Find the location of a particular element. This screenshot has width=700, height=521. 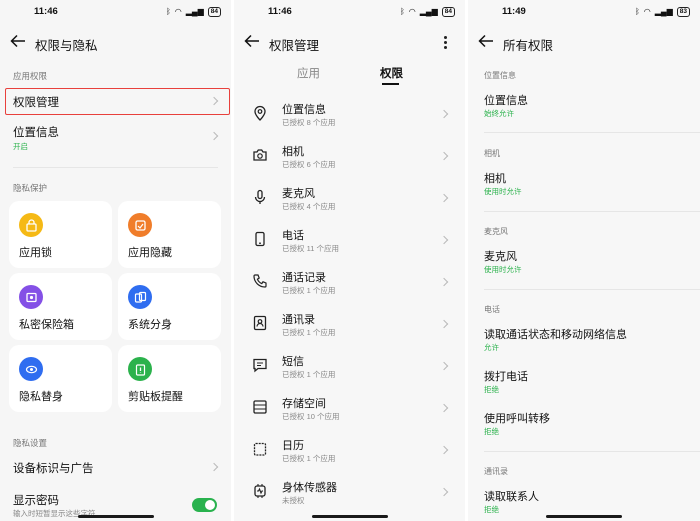

device-id-ads-row: 设备标识与广告 is located at coordinates (115, 468).